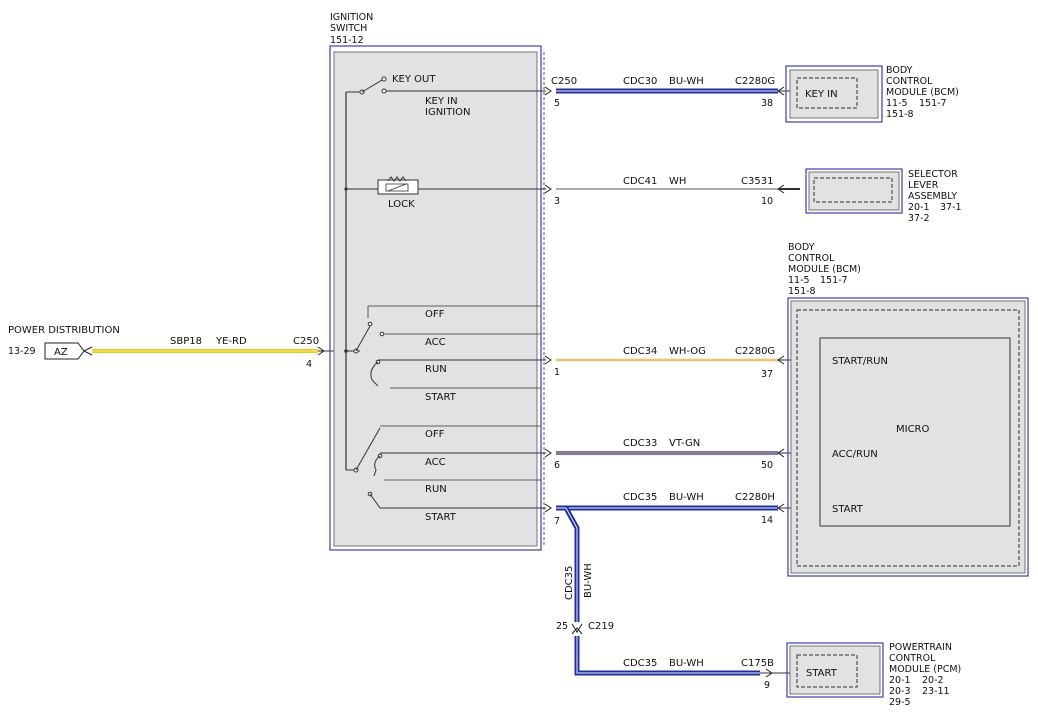 This screenshot has height=714, width=1038. I want to click on w6-pin-right: 9, so click(767, 685).